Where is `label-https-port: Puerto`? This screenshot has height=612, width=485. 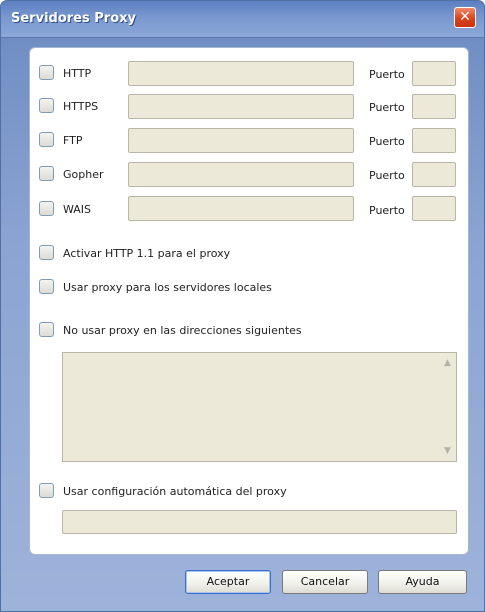 label-https-port: Puerto is located at coordinates (387, 107).